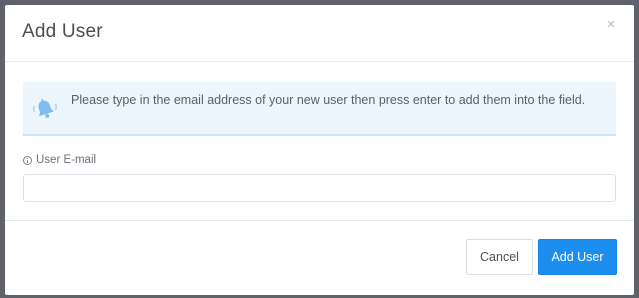 The width and height of the screenshot is (639, 298). I want to click on email-field, so click(319, 188).